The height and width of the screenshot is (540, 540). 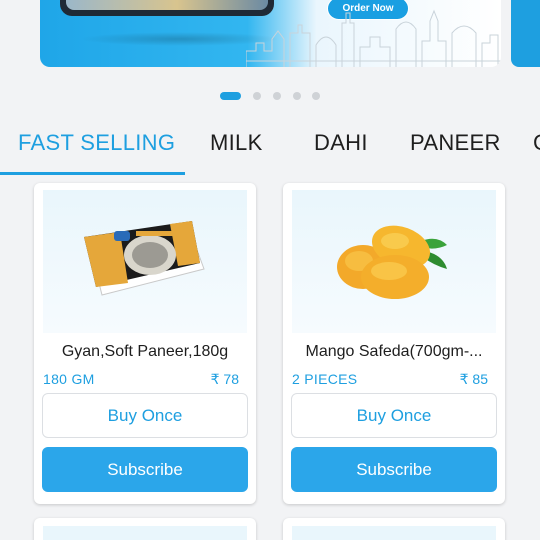 What do you see at coordinates (473, 379) in the screenshot?
I see `product-price: ₹ 85` at bounding box center [473, 379].